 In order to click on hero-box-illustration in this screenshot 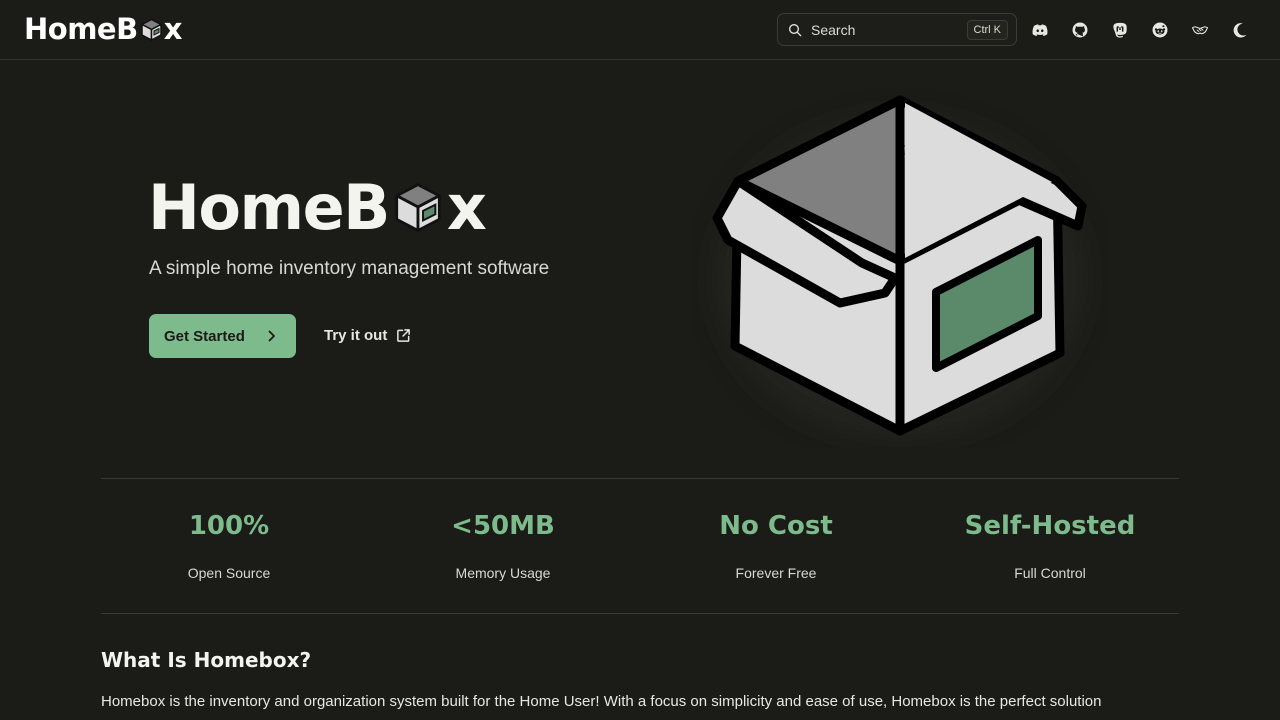, I will do `click(899, 266)`.